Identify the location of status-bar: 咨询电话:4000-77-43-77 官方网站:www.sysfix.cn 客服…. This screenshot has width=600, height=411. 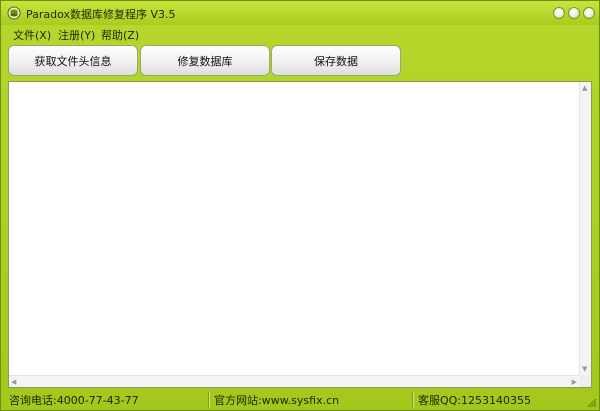
(300, 400).